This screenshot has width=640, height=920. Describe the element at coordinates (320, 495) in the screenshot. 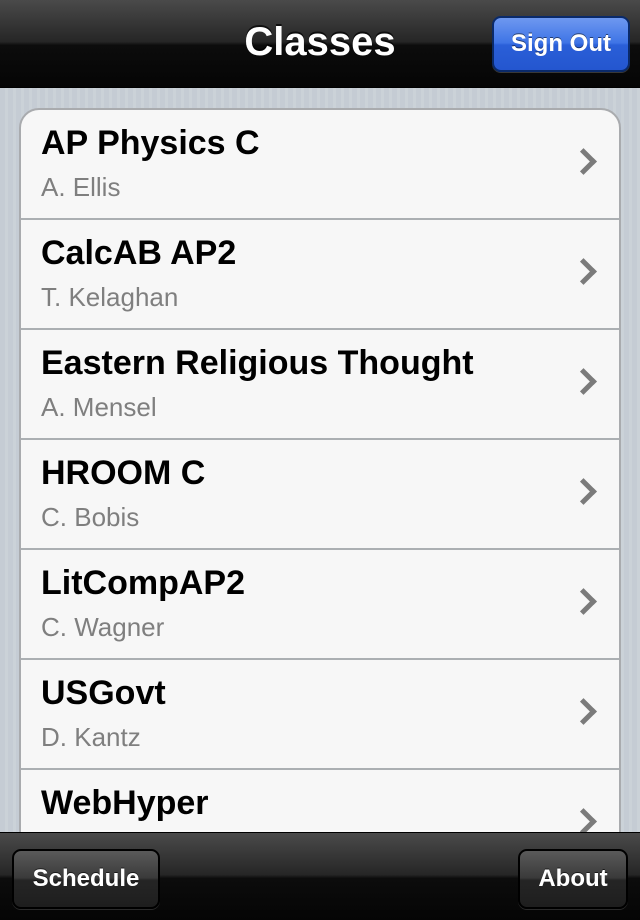

I see `class-row: HROOM C C. Bobis` at that location.